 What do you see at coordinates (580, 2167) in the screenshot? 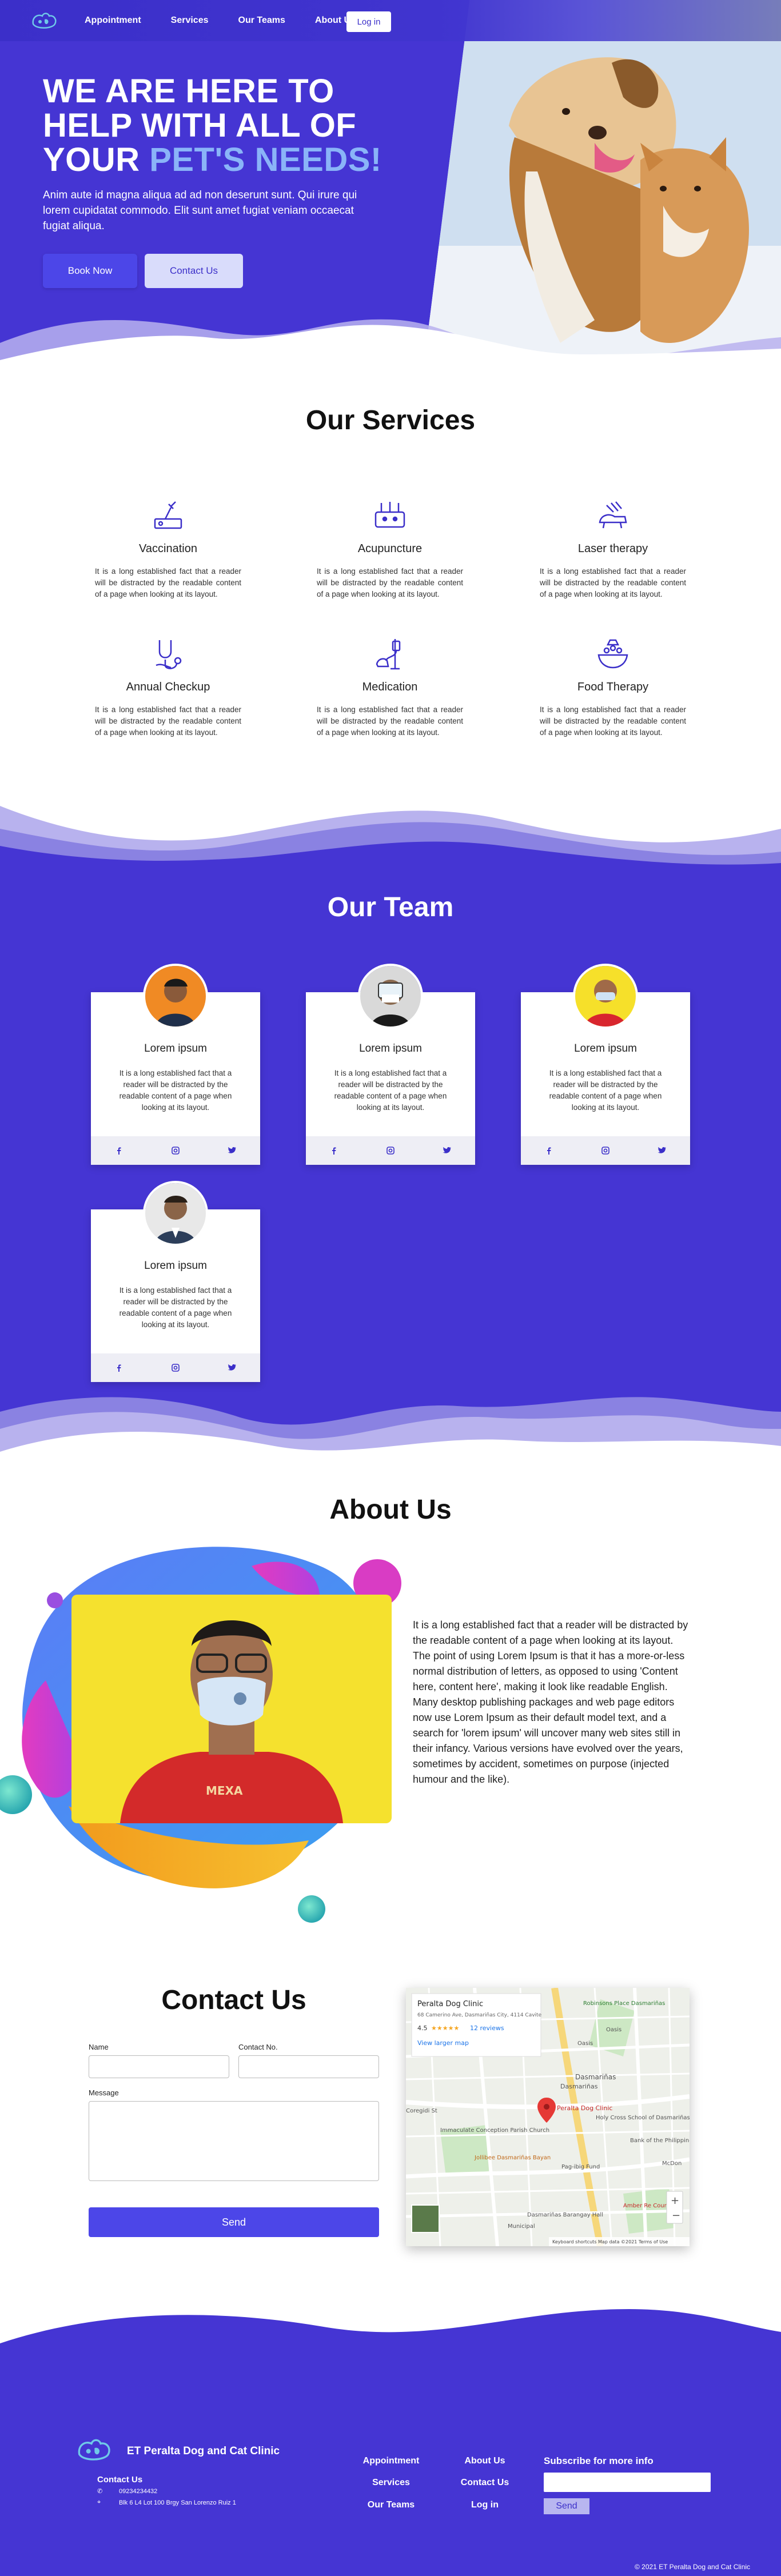
I see `map-label: Pag-ibig Fund` at bounding box center [580, 2167].